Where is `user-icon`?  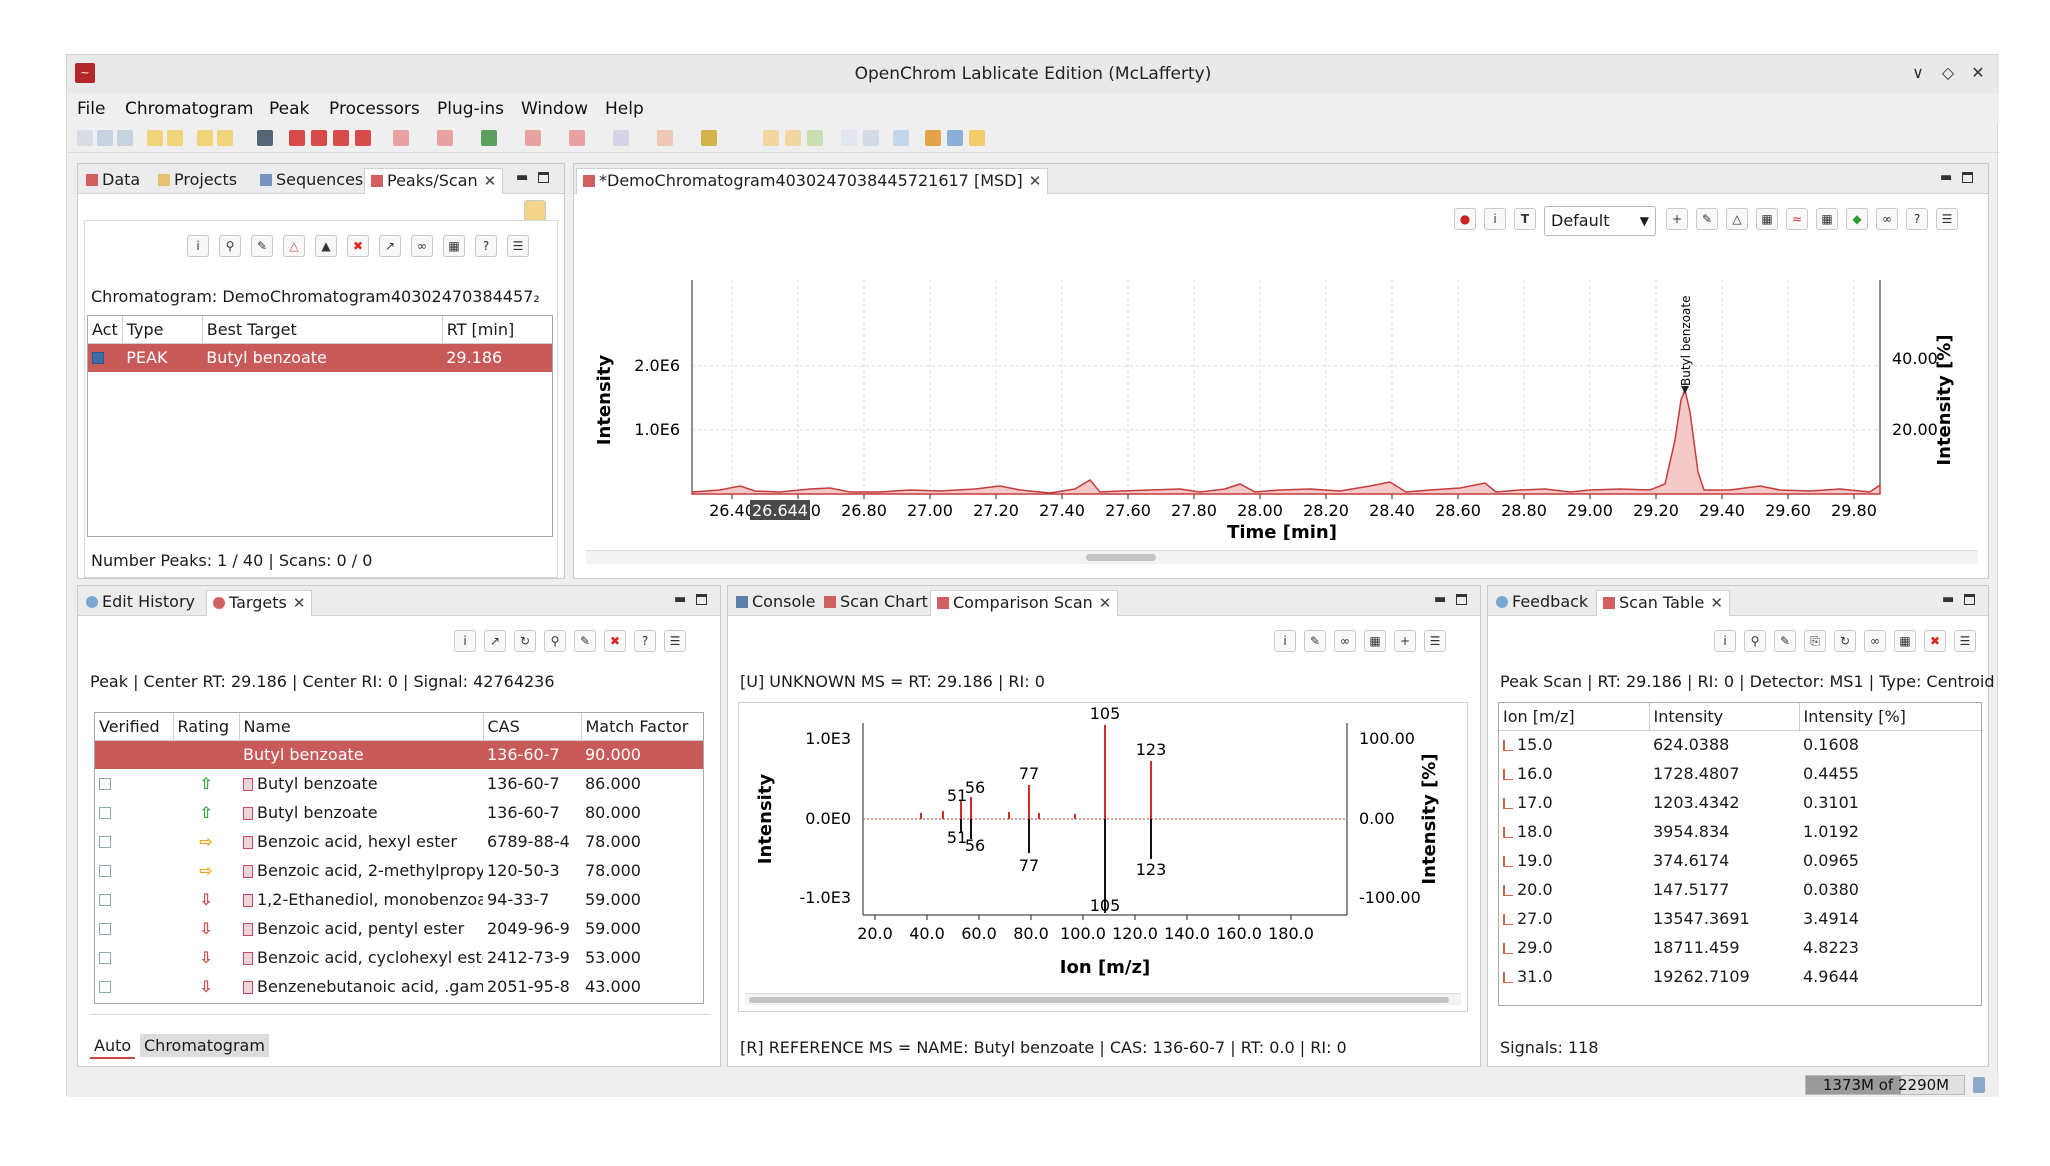 user-icon is located at coordinates (933, 138).